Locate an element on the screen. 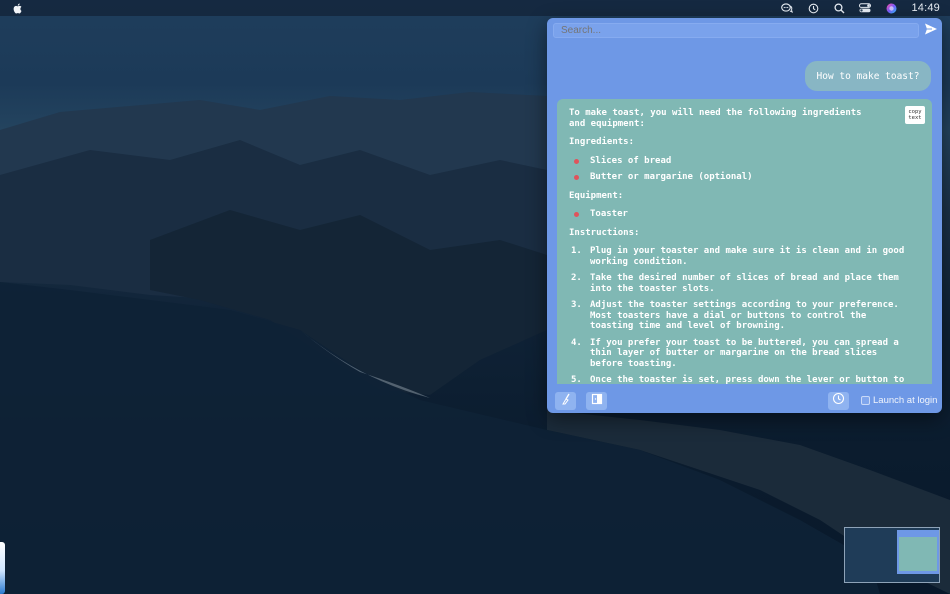 The height and width of the screenshot is (594, 950). list-item: Slices of bread is located at coordinates (744, 161).